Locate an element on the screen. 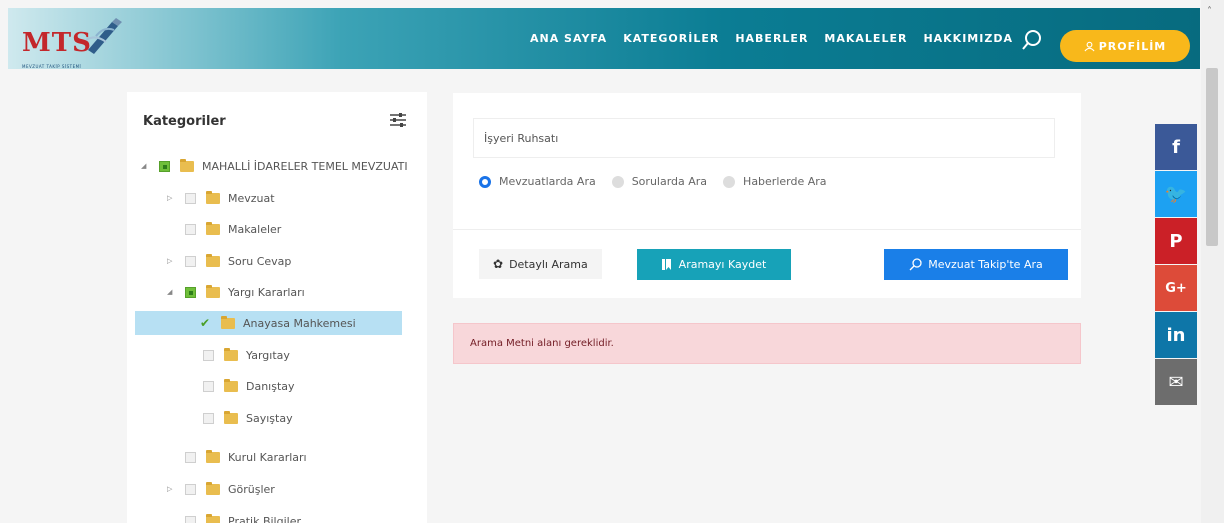 The image size is (1224, 523). page-scrollbar: ˄ is located at coordinates (1212, 261).